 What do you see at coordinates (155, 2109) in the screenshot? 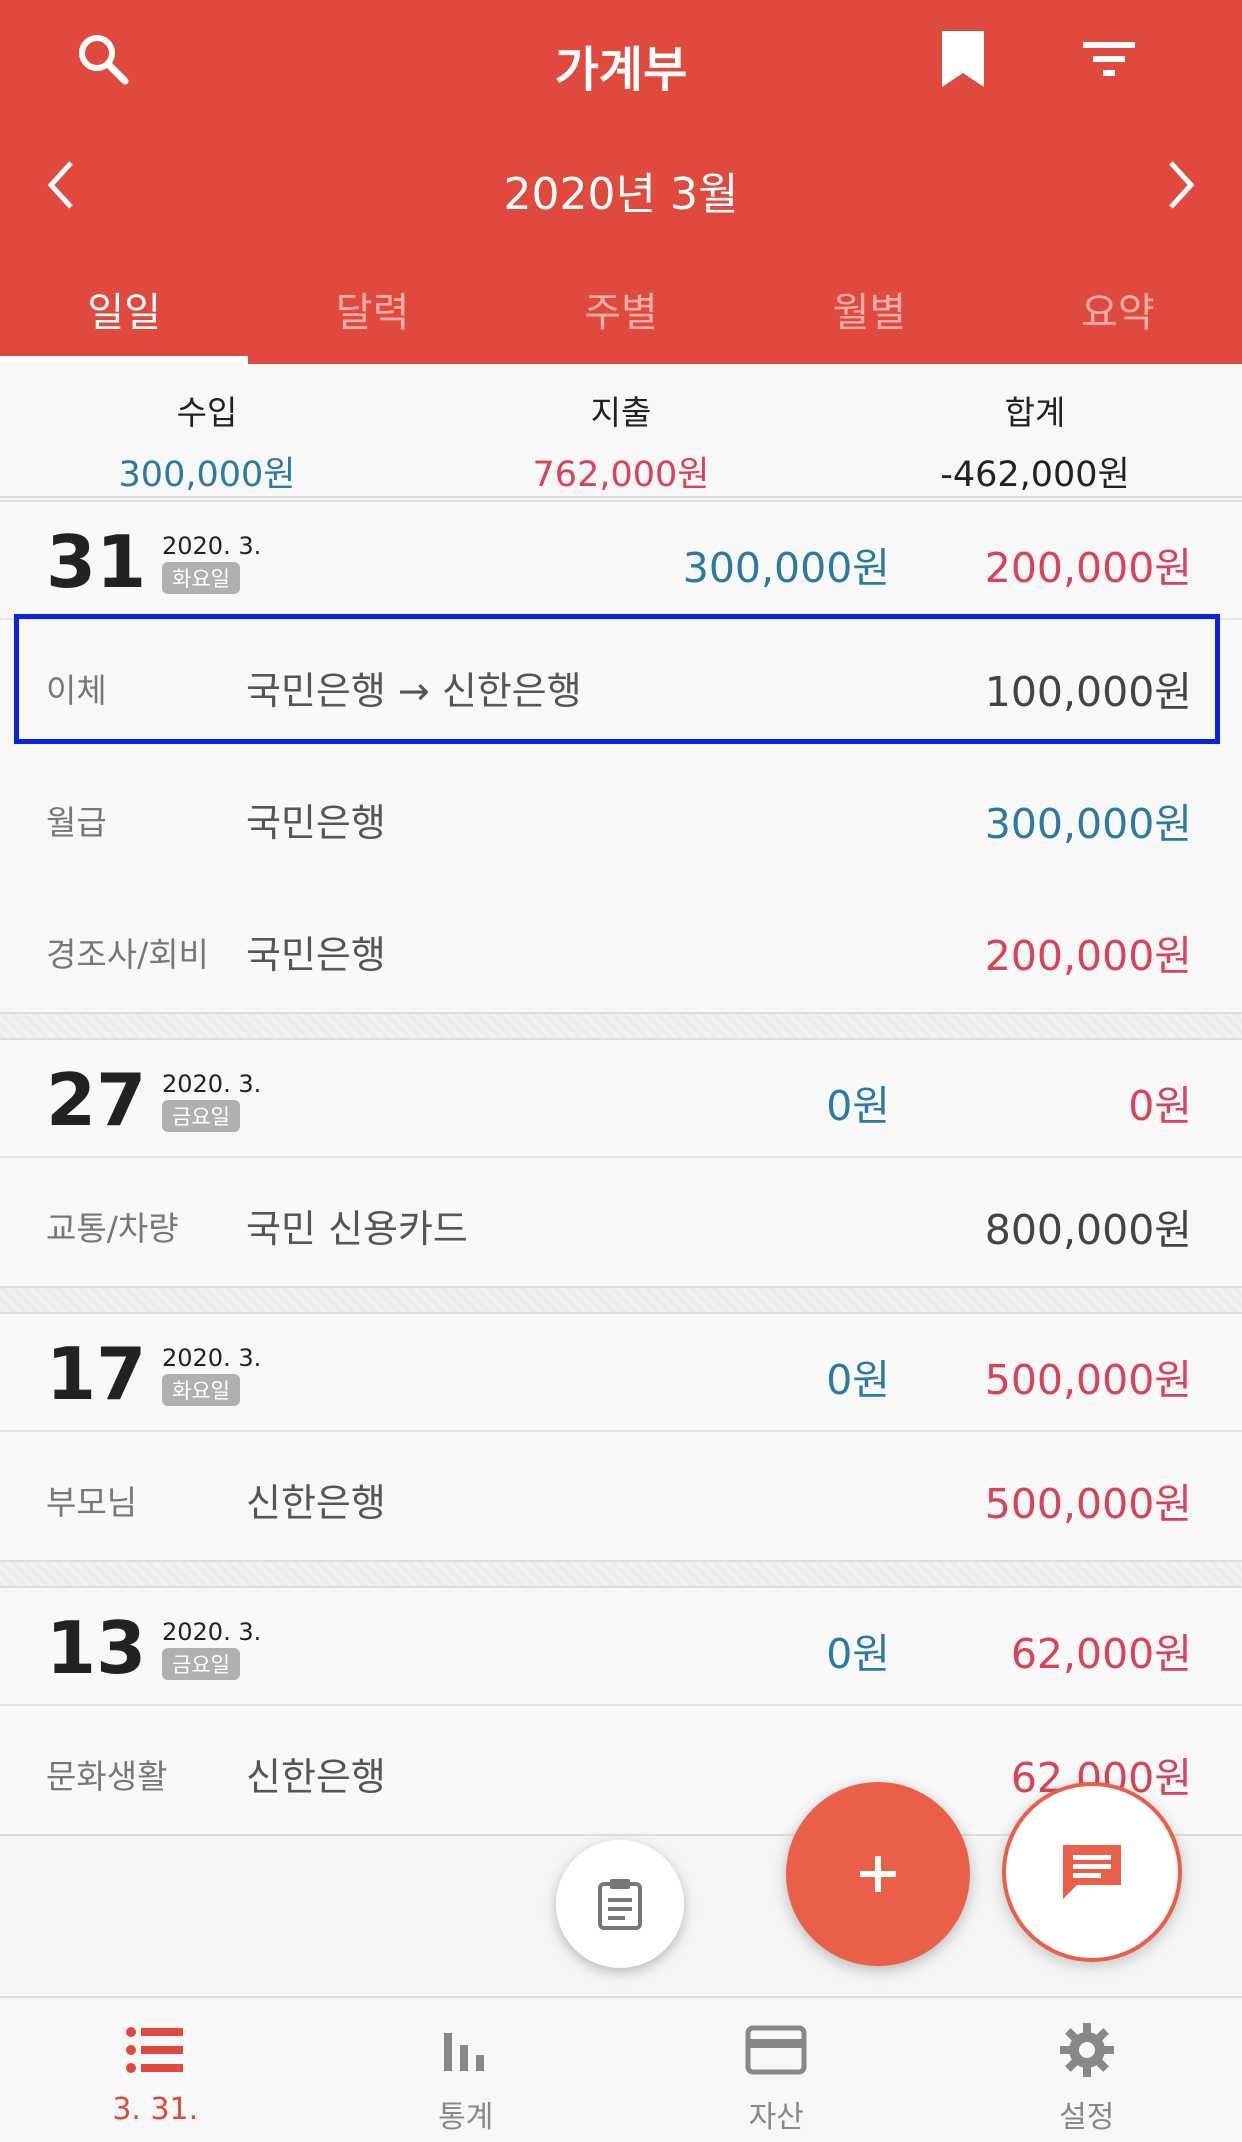
I see `nav-label: 3. 31.` at bounding box center [155, 2109].